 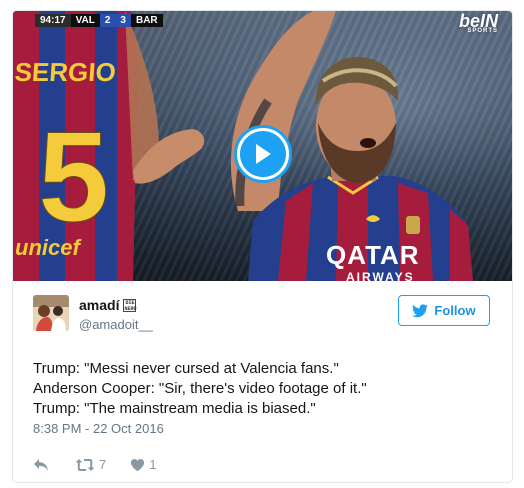 I want to click on scoreboard: 94:17 VAL 2 3 BAR, so click(x=99, y=20).